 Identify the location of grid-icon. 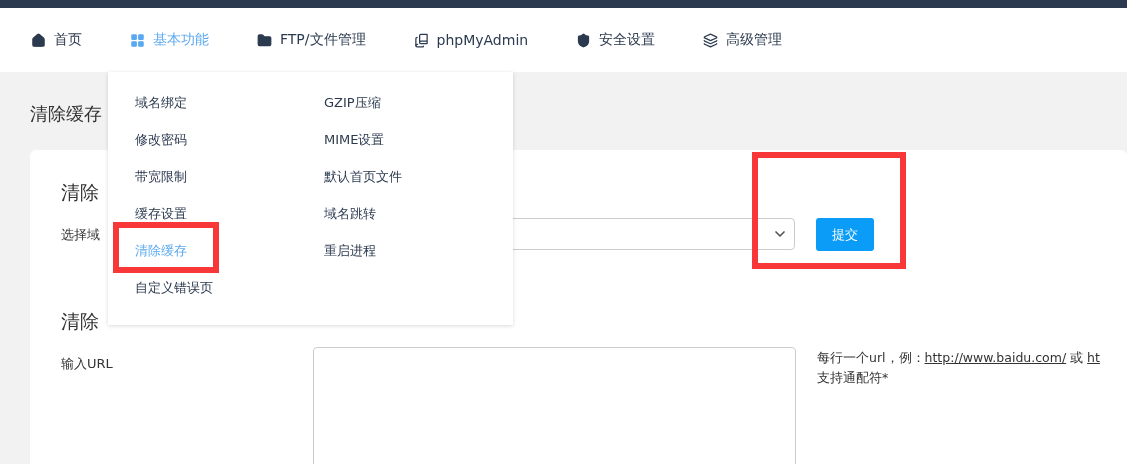
(137, 40).